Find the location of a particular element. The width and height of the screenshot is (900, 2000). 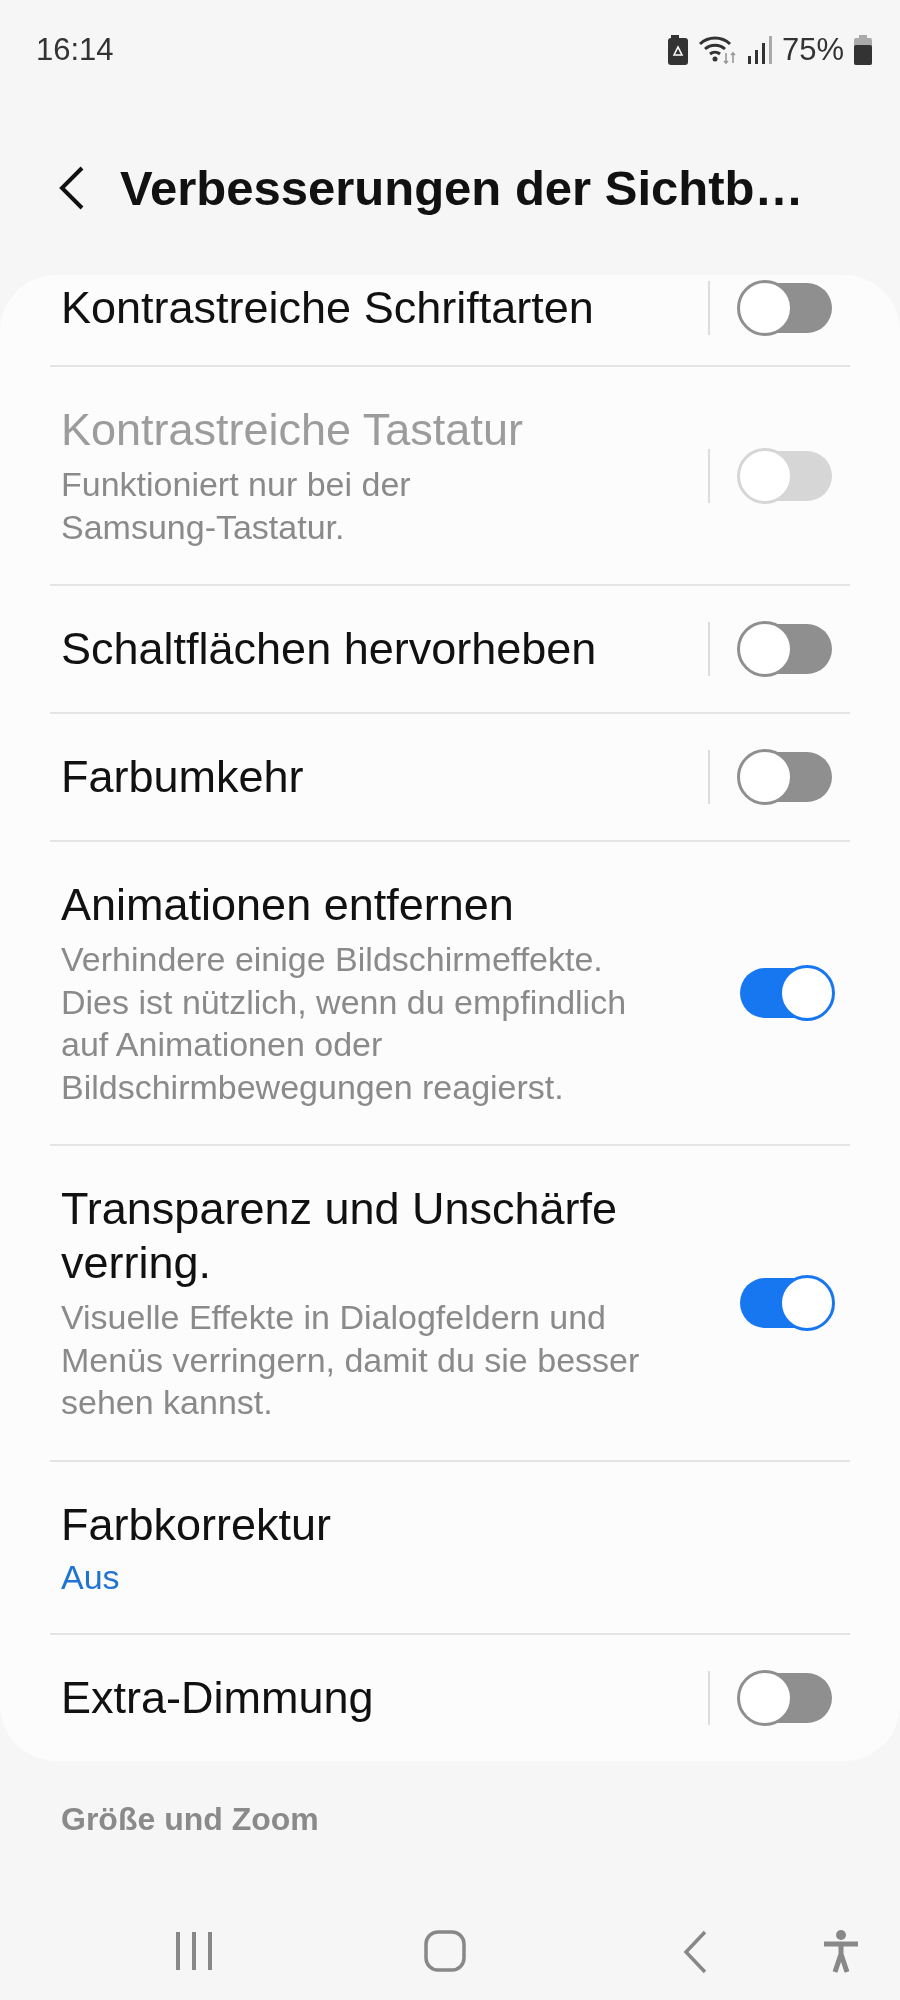

wifi-icon is located at coordinates (717, 50).